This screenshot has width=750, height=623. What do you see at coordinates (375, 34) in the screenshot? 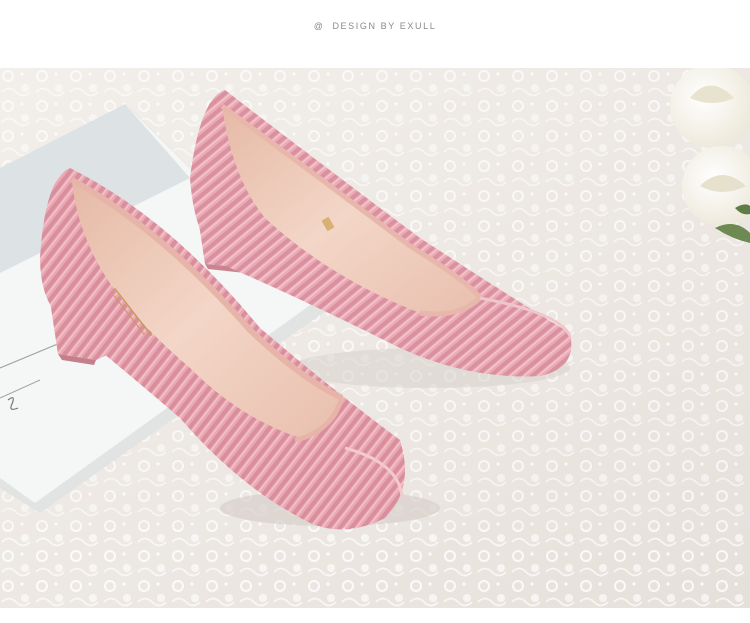
I see `header-bar: @ DESIGN BY EXULL` at bounding box center [375, 34].